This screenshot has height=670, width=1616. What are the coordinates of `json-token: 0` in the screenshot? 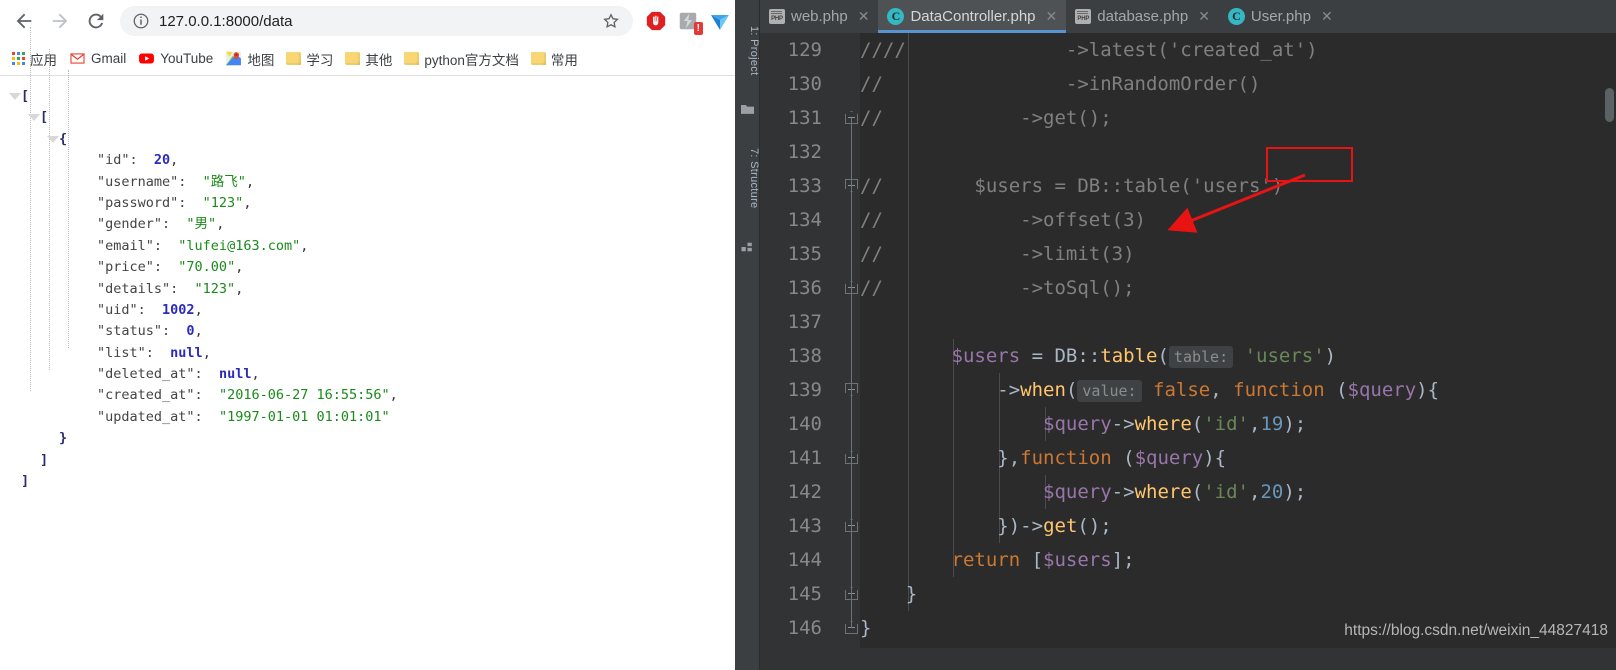 It's located at (190, 331).